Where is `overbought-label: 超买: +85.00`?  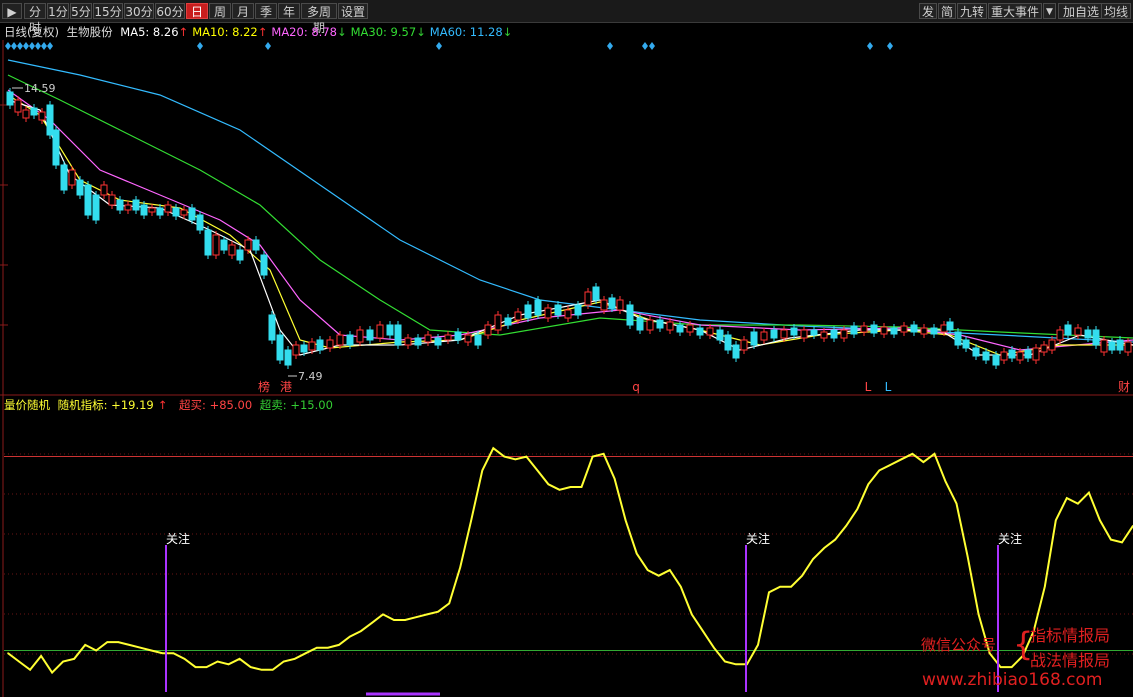
overbought-label: 超买: +85.00 is located at coordinates (216, 405).